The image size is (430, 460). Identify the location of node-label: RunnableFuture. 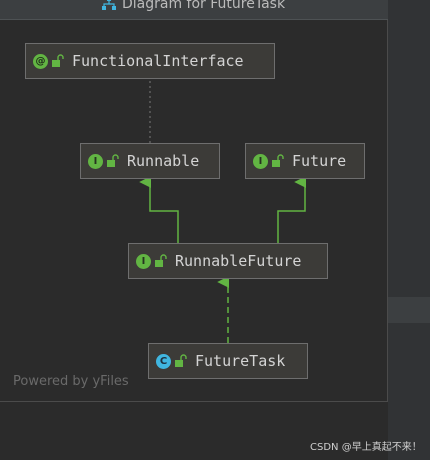
(238, 261).